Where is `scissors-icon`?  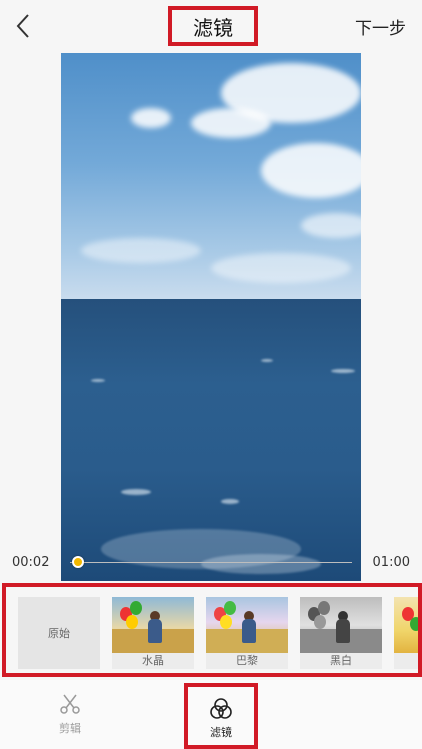 scissors-icon is located at coordinates (70, 704).